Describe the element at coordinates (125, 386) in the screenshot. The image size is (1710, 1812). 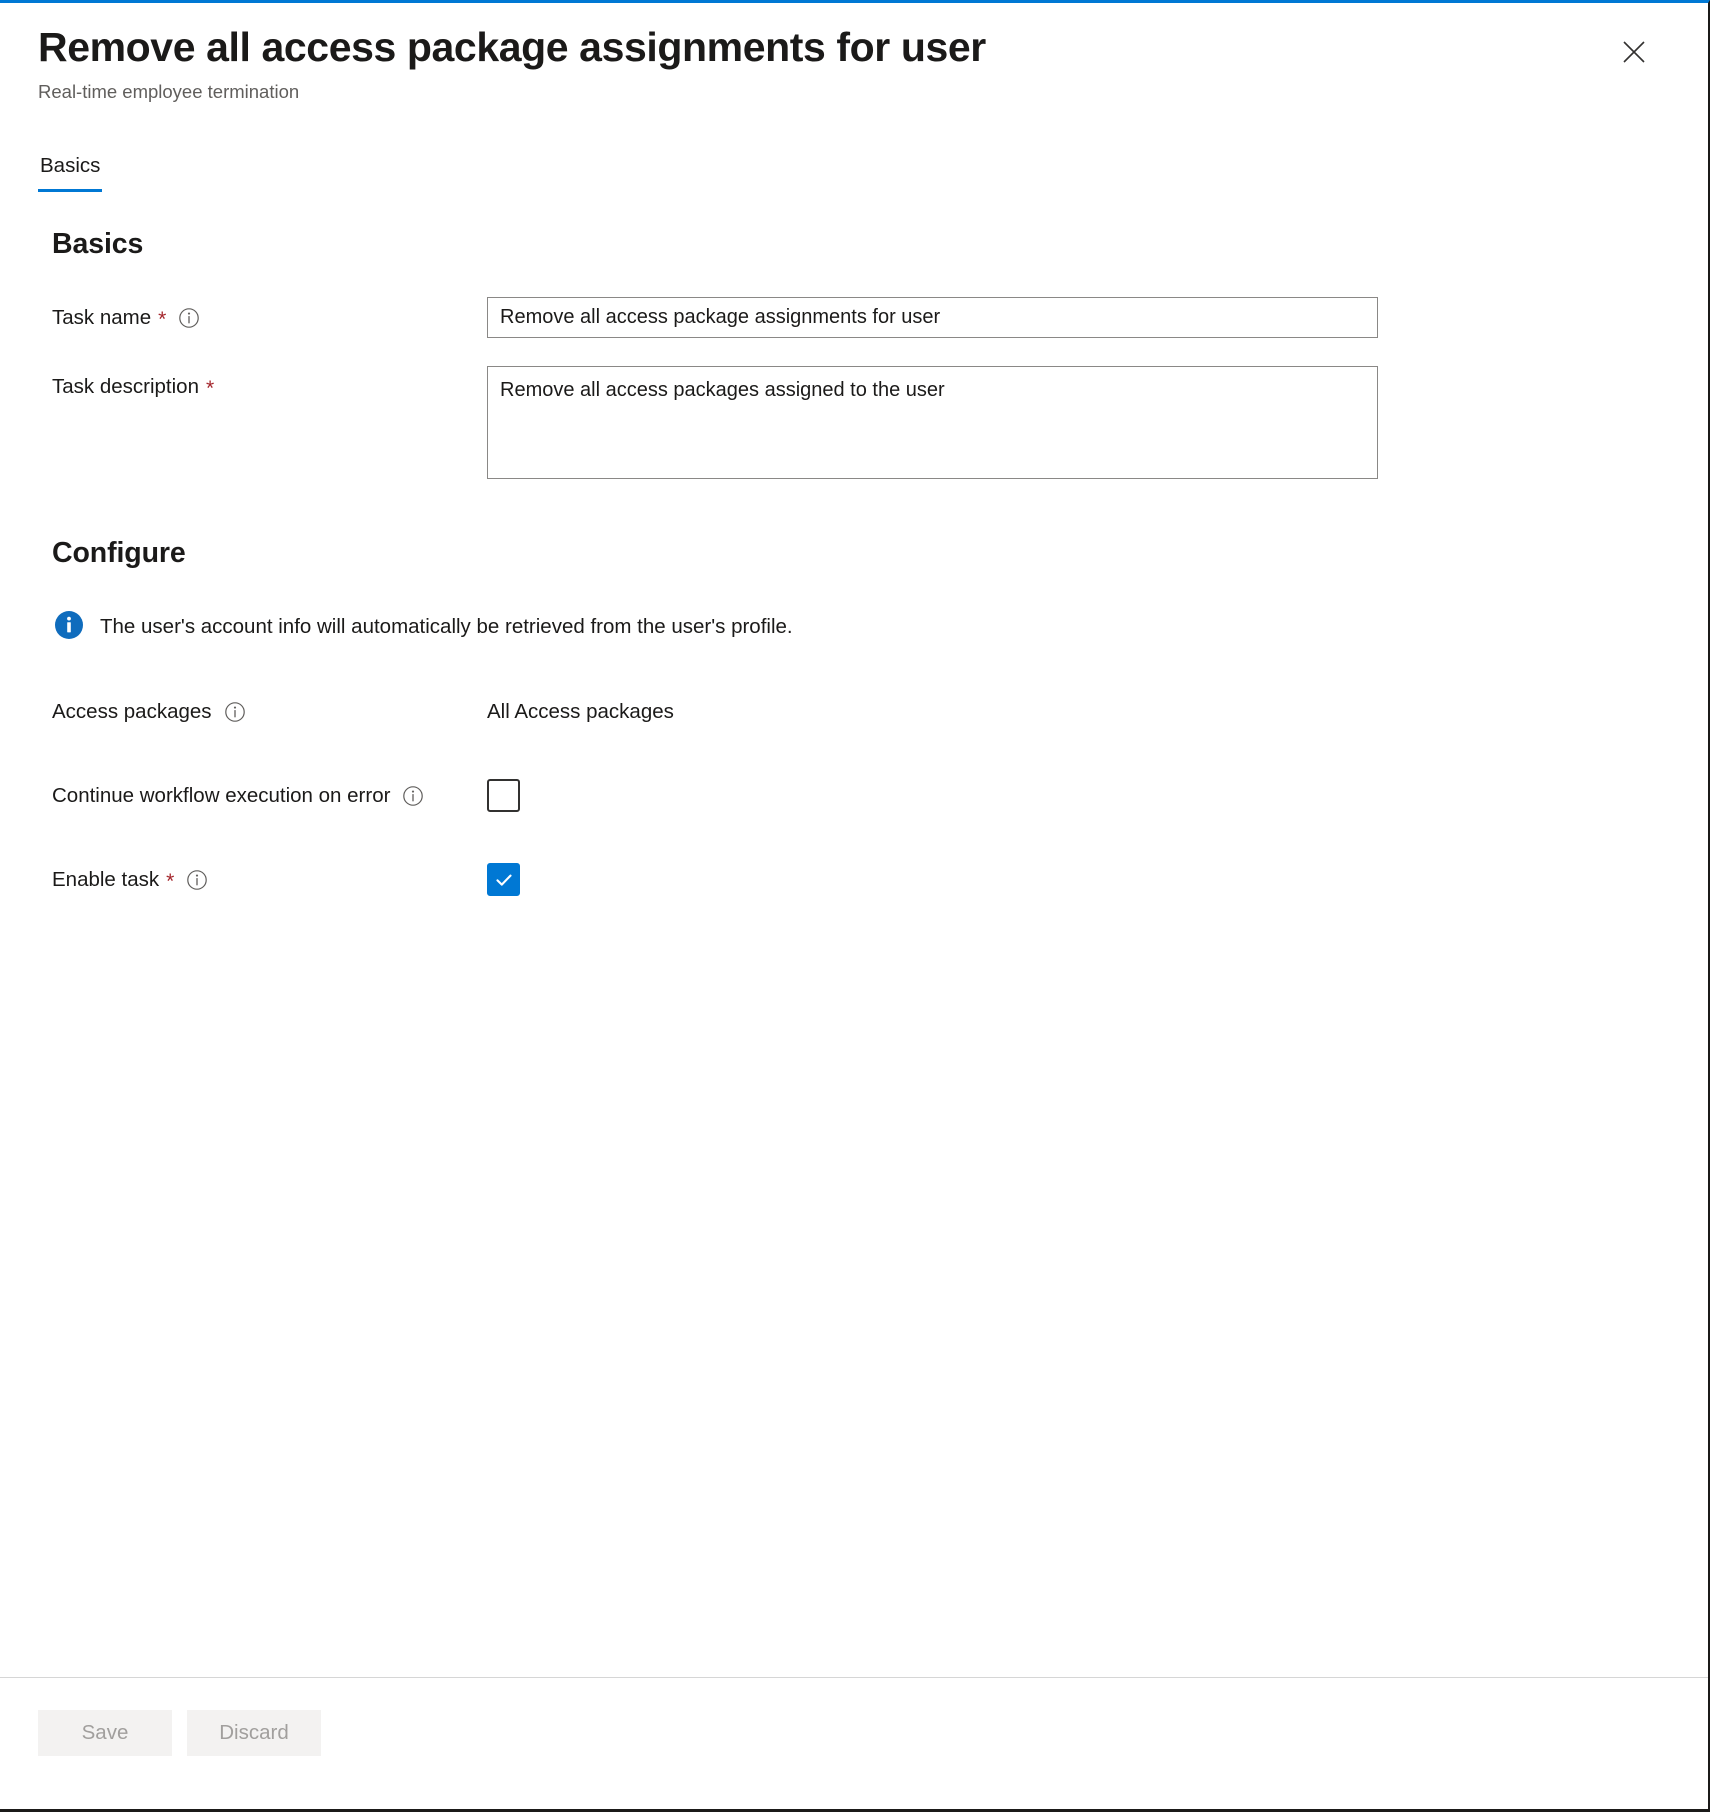
I see `task-description-label-text: Task description` at that location.